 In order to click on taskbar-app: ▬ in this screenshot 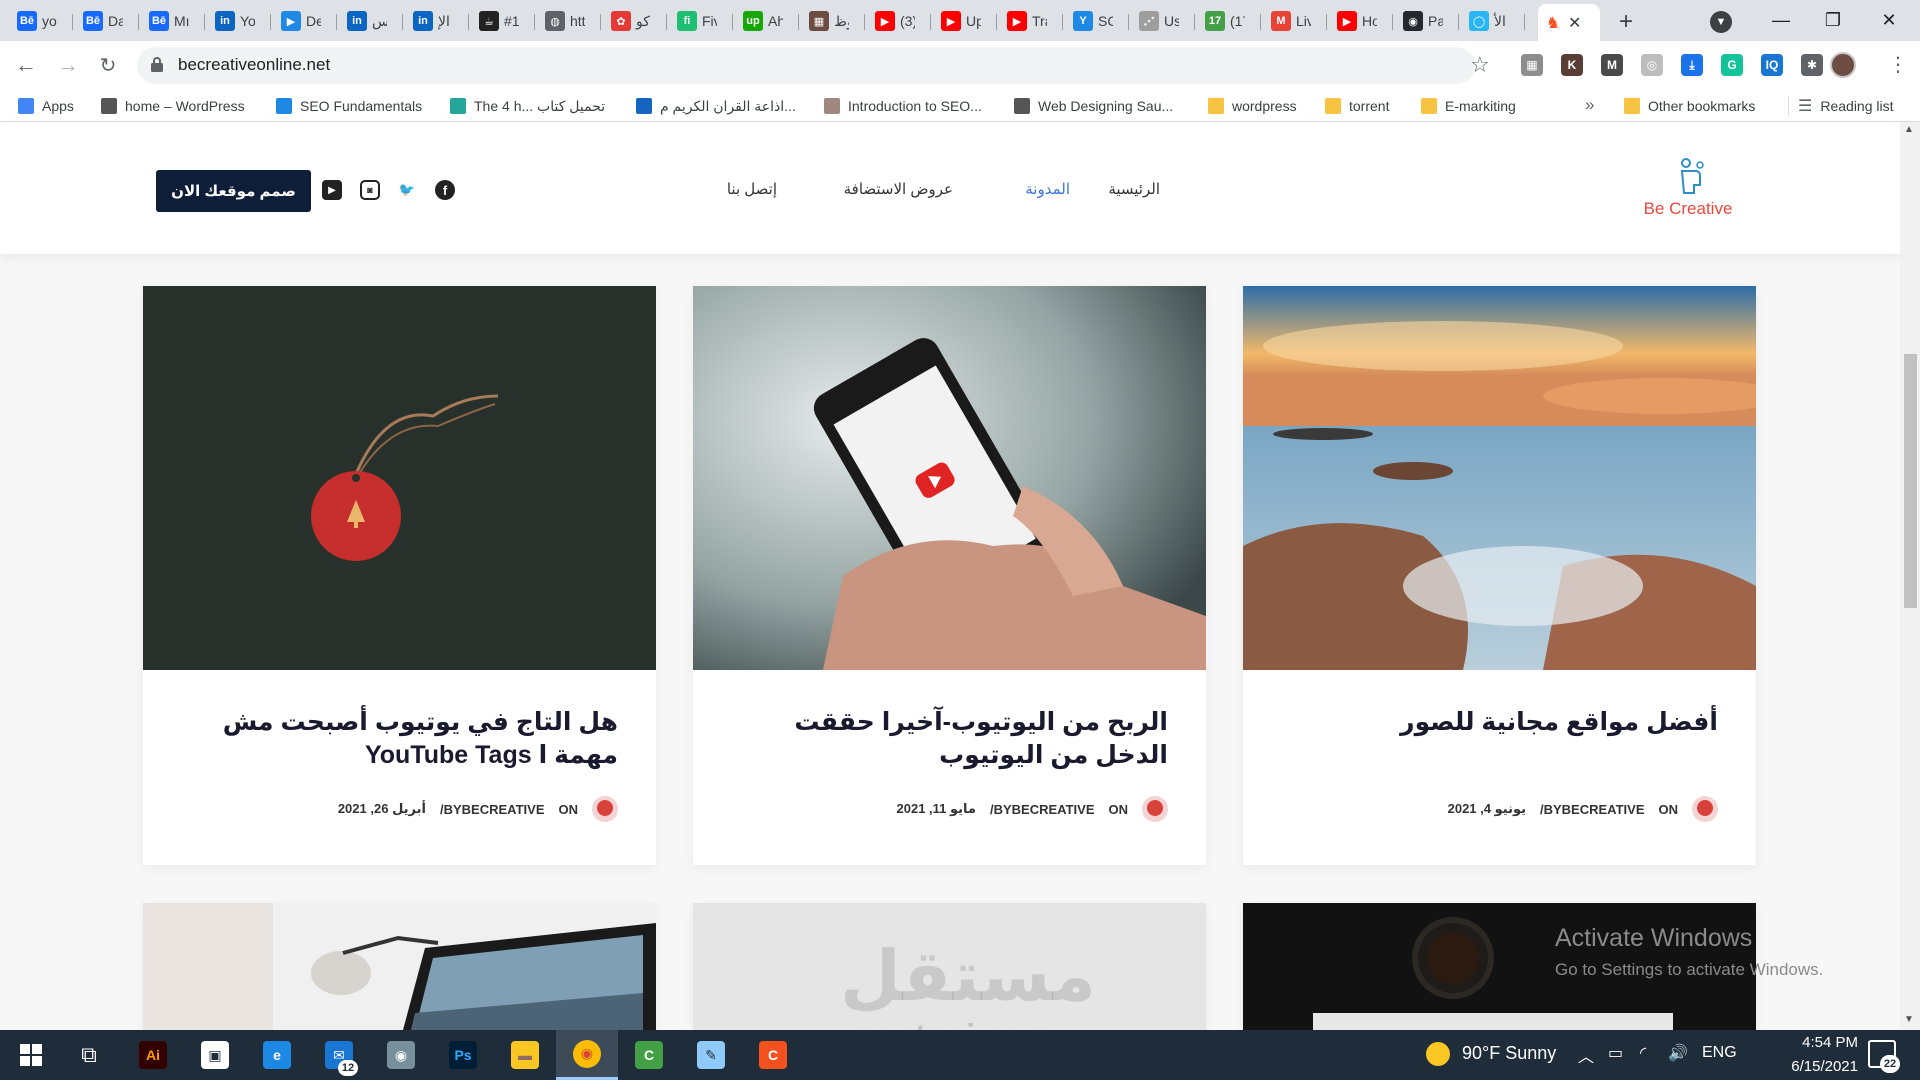, I will do `click(525, 1055)`.